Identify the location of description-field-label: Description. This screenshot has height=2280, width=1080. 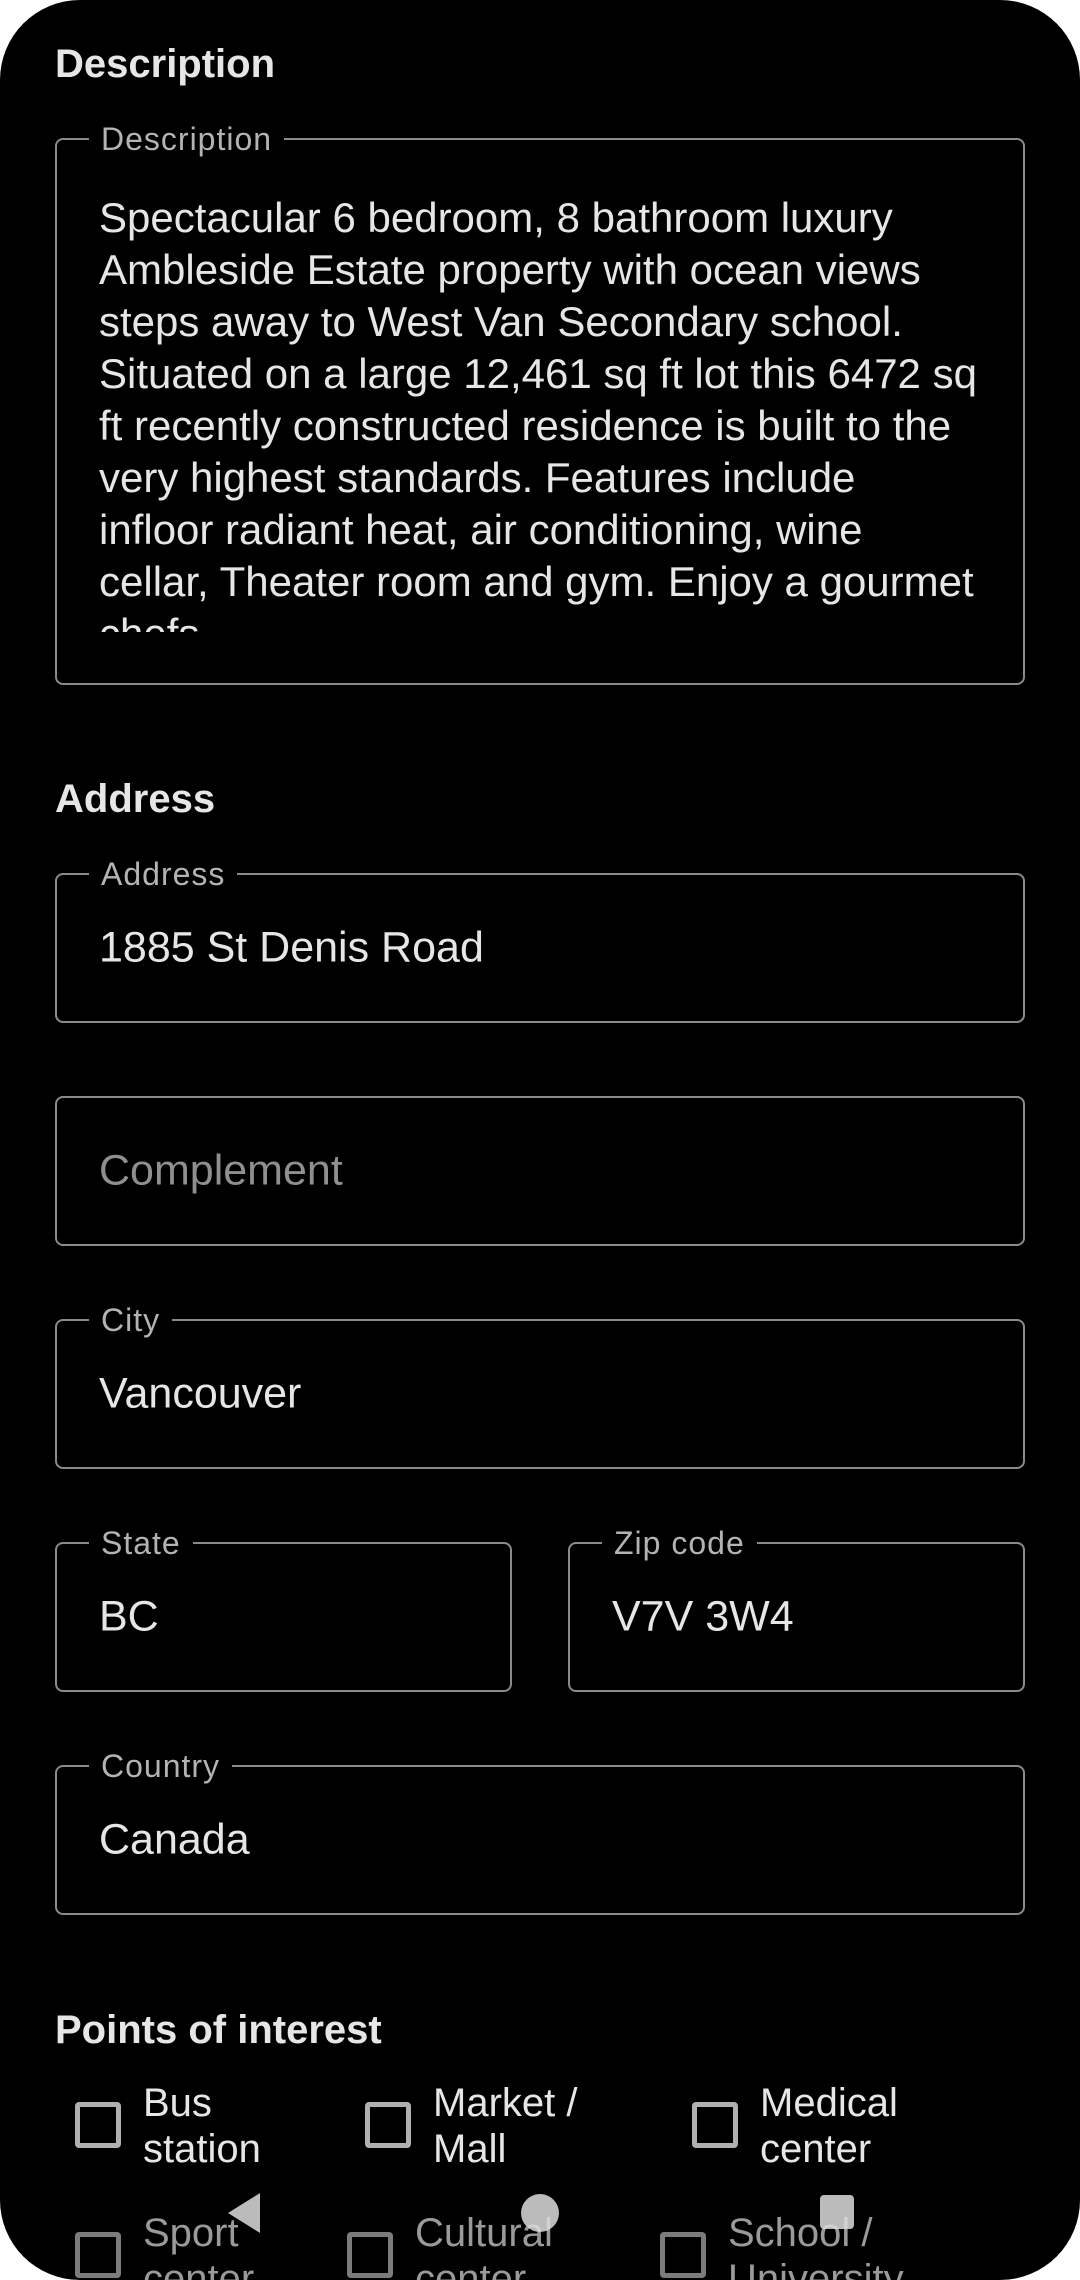
(187, 139).